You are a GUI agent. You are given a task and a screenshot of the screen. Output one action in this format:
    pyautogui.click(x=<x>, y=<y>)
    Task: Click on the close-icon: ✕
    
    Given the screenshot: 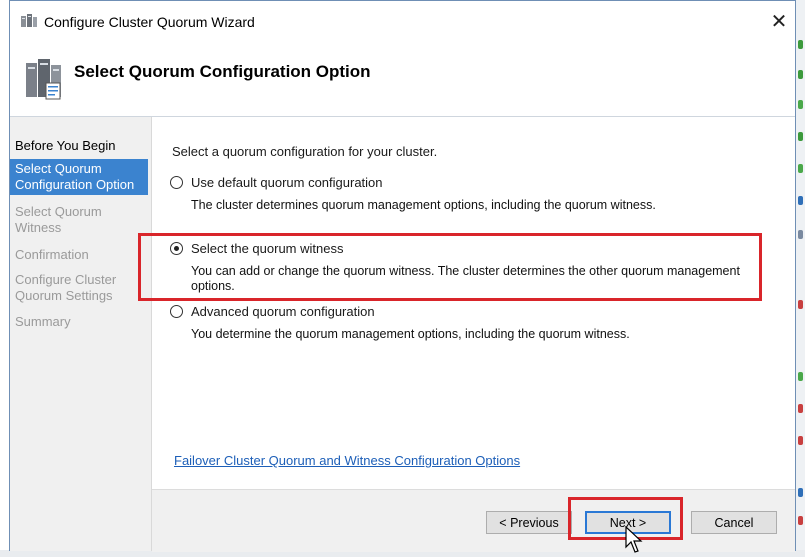 What is the action you would take?
    pyautogui.click(x=779, y=22)
    